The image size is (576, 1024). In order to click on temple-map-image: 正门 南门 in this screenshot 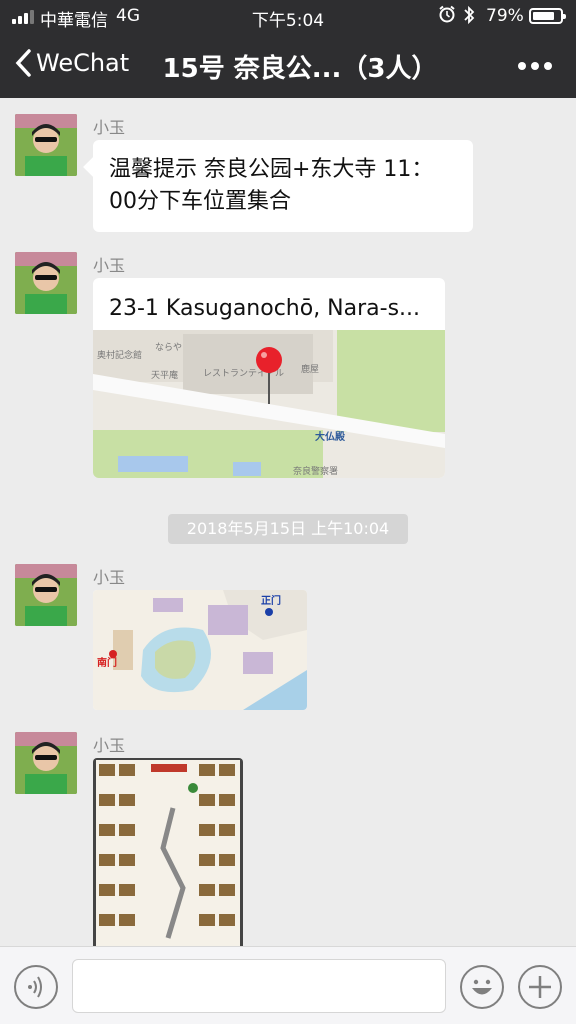, I will do `click(200, 650)`.